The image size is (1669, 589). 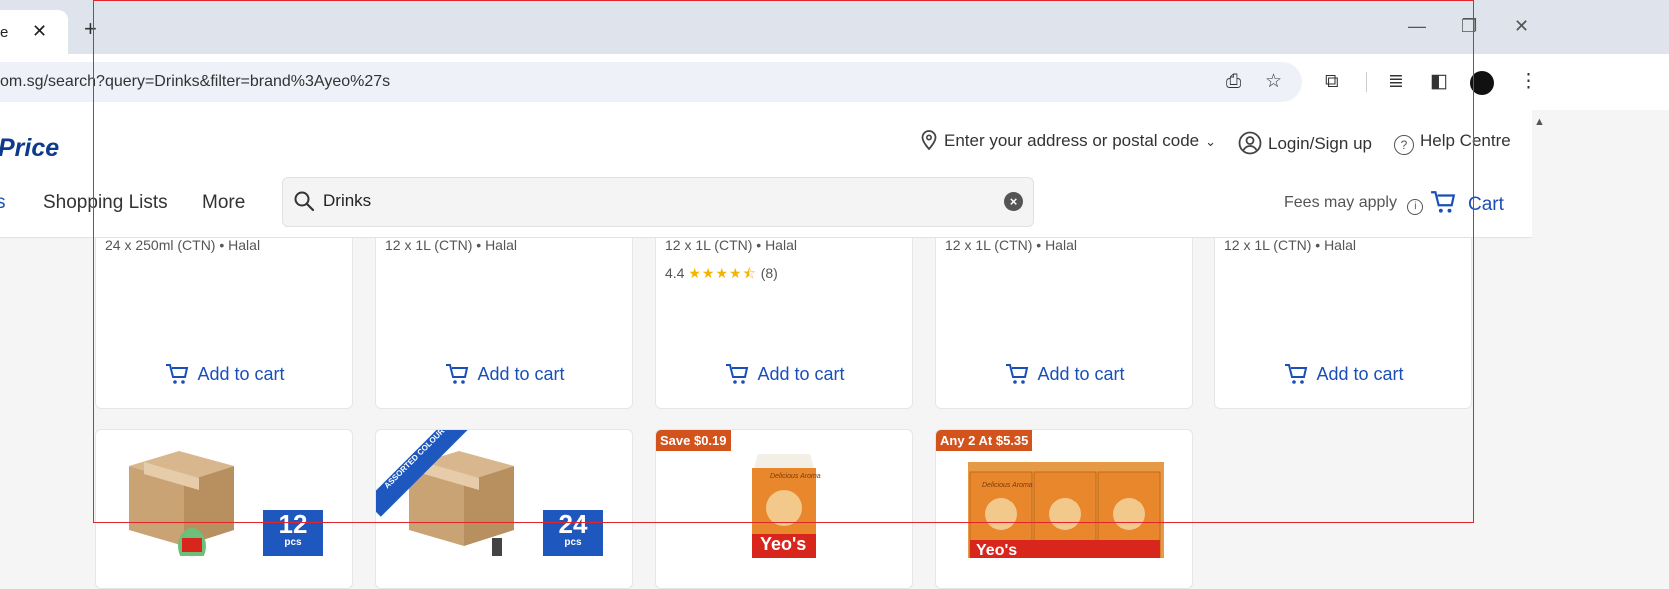 I want to click on login-signup-link: Login/Sign up, so click(x=1305, y=143).